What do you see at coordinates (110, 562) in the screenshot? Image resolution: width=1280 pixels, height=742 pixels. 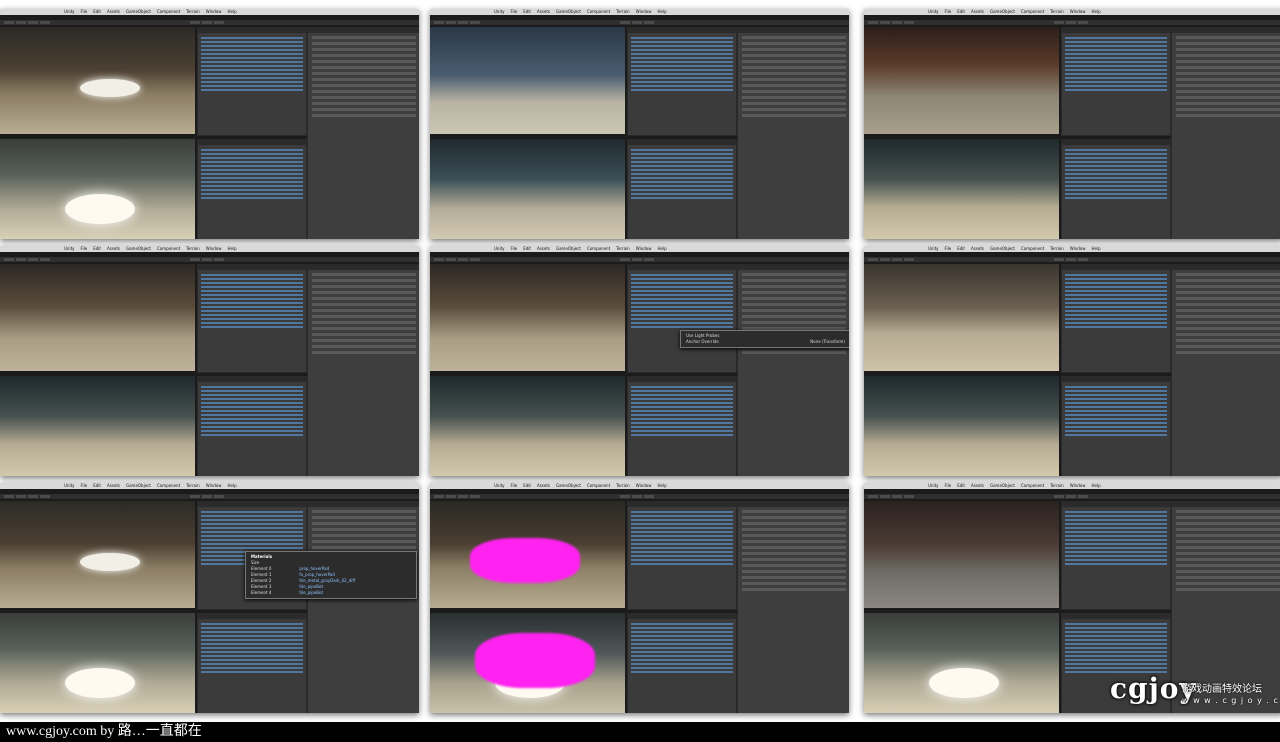 I see `hover-pad-object` at bounding box center [110, 562].